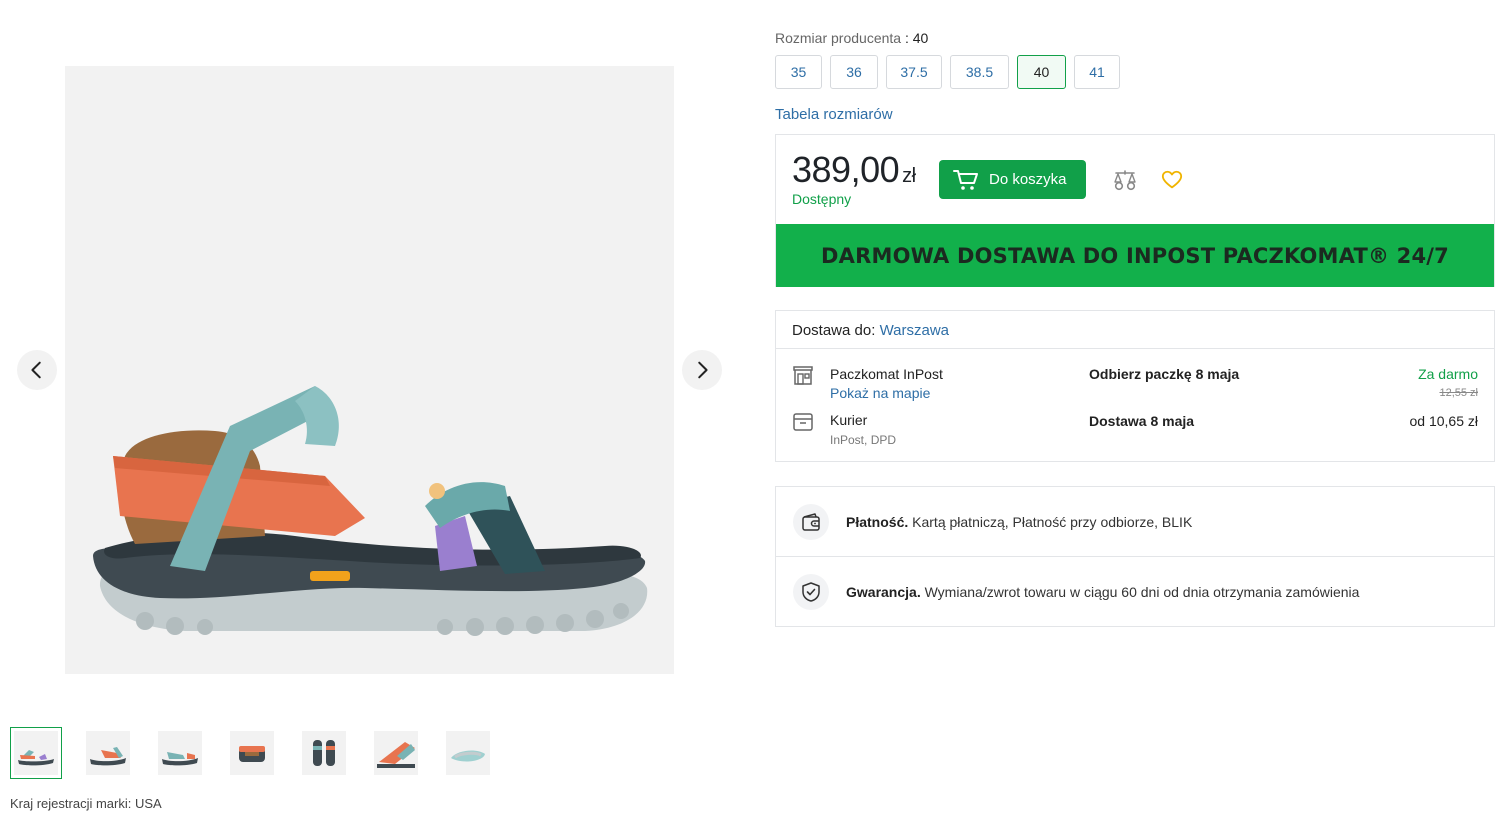 The image size is (1500, 813). What do you see at coordinates (854, 72) in the screenshot?
I see `size-option: 36` at bounding box center [854, 72].